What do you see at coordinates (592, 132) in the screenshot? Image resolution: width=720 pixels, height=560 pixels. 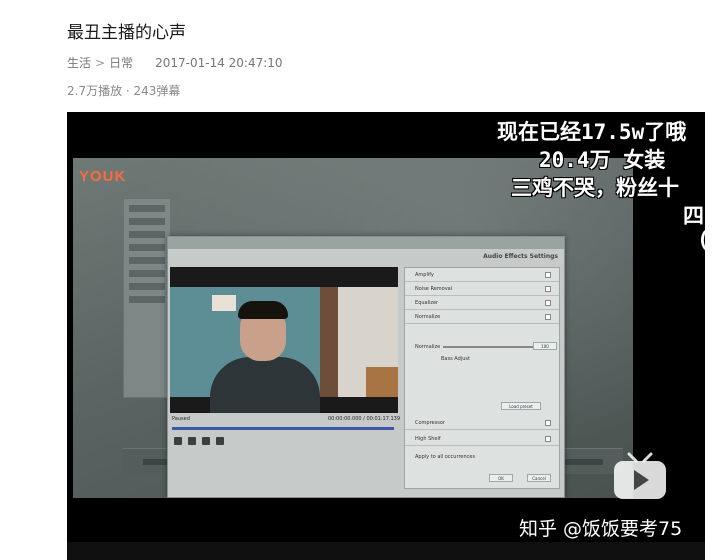 I see `danmaku-comment: 现在已经17.5w了哦` at bounding box center [592, 132].